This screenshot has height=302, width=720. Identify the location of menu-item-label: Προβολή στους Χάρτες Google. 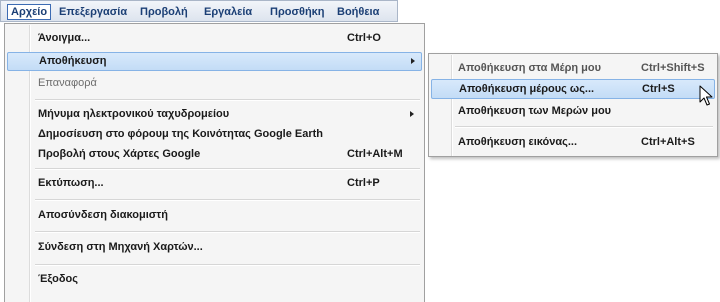
(119, 154).